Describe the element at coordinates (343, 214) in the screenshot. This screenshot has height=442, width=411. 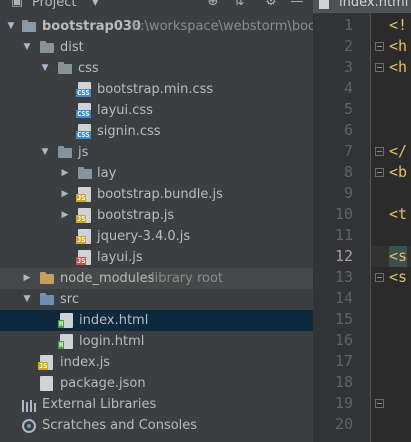
I see `line-number: 10` at that location.